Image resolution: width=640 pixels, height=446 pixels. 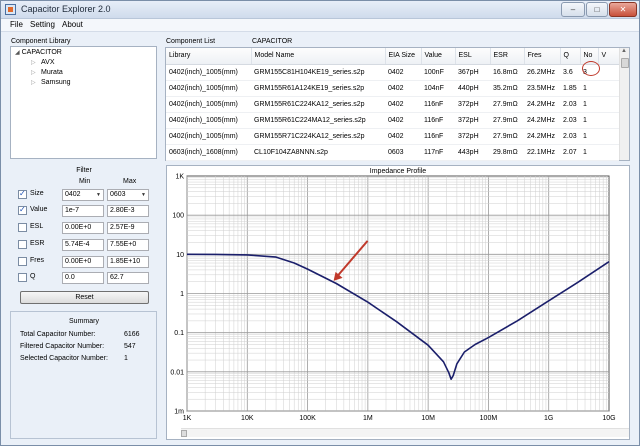 I want to click on tree-node-samsung: ▷ Samsung, so click(x=51, y=82).